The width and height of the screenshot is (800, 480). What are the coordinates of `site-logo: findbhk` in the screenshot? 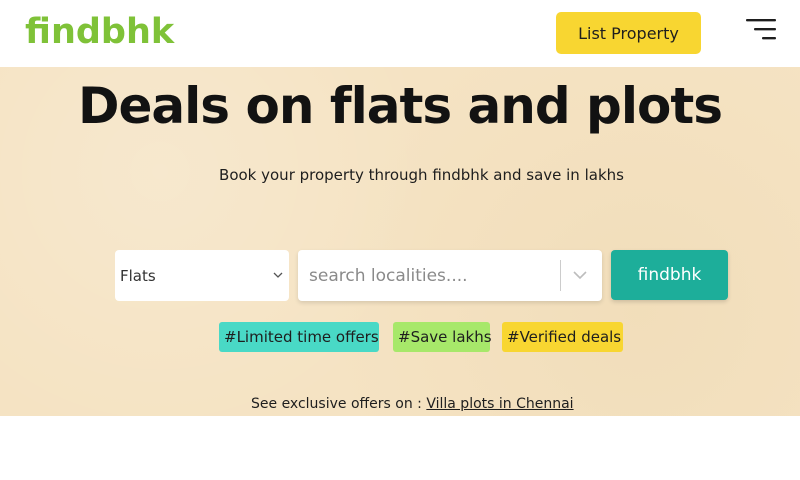 It's located at (99, 32).